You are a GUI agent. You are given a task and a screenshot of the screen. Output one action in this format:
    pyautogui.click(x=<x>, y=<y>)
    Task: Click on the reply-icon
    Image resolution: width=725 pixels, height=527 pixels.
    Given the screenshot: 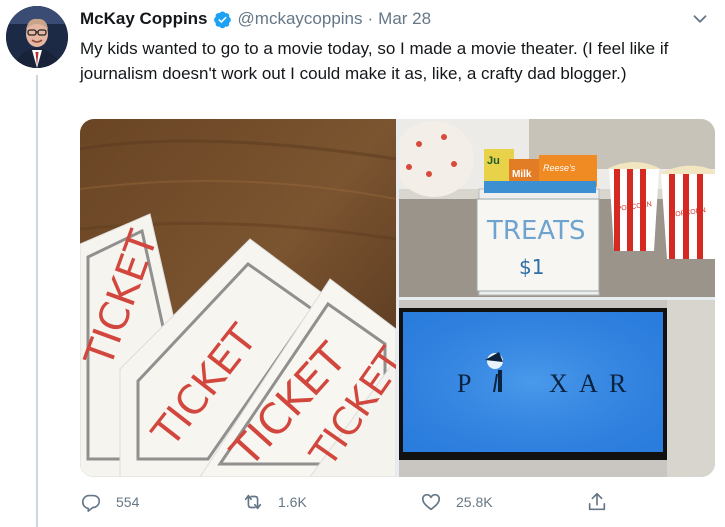 What is the action you would take?
    pyautogui.click(x=91, y=503)
    